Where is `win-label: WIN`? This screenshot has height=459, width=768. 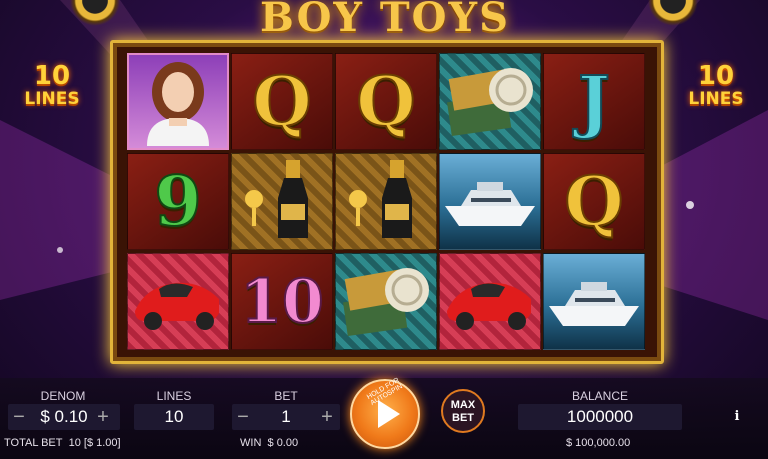 win-label: WIN is located at coordinates (251, 443).